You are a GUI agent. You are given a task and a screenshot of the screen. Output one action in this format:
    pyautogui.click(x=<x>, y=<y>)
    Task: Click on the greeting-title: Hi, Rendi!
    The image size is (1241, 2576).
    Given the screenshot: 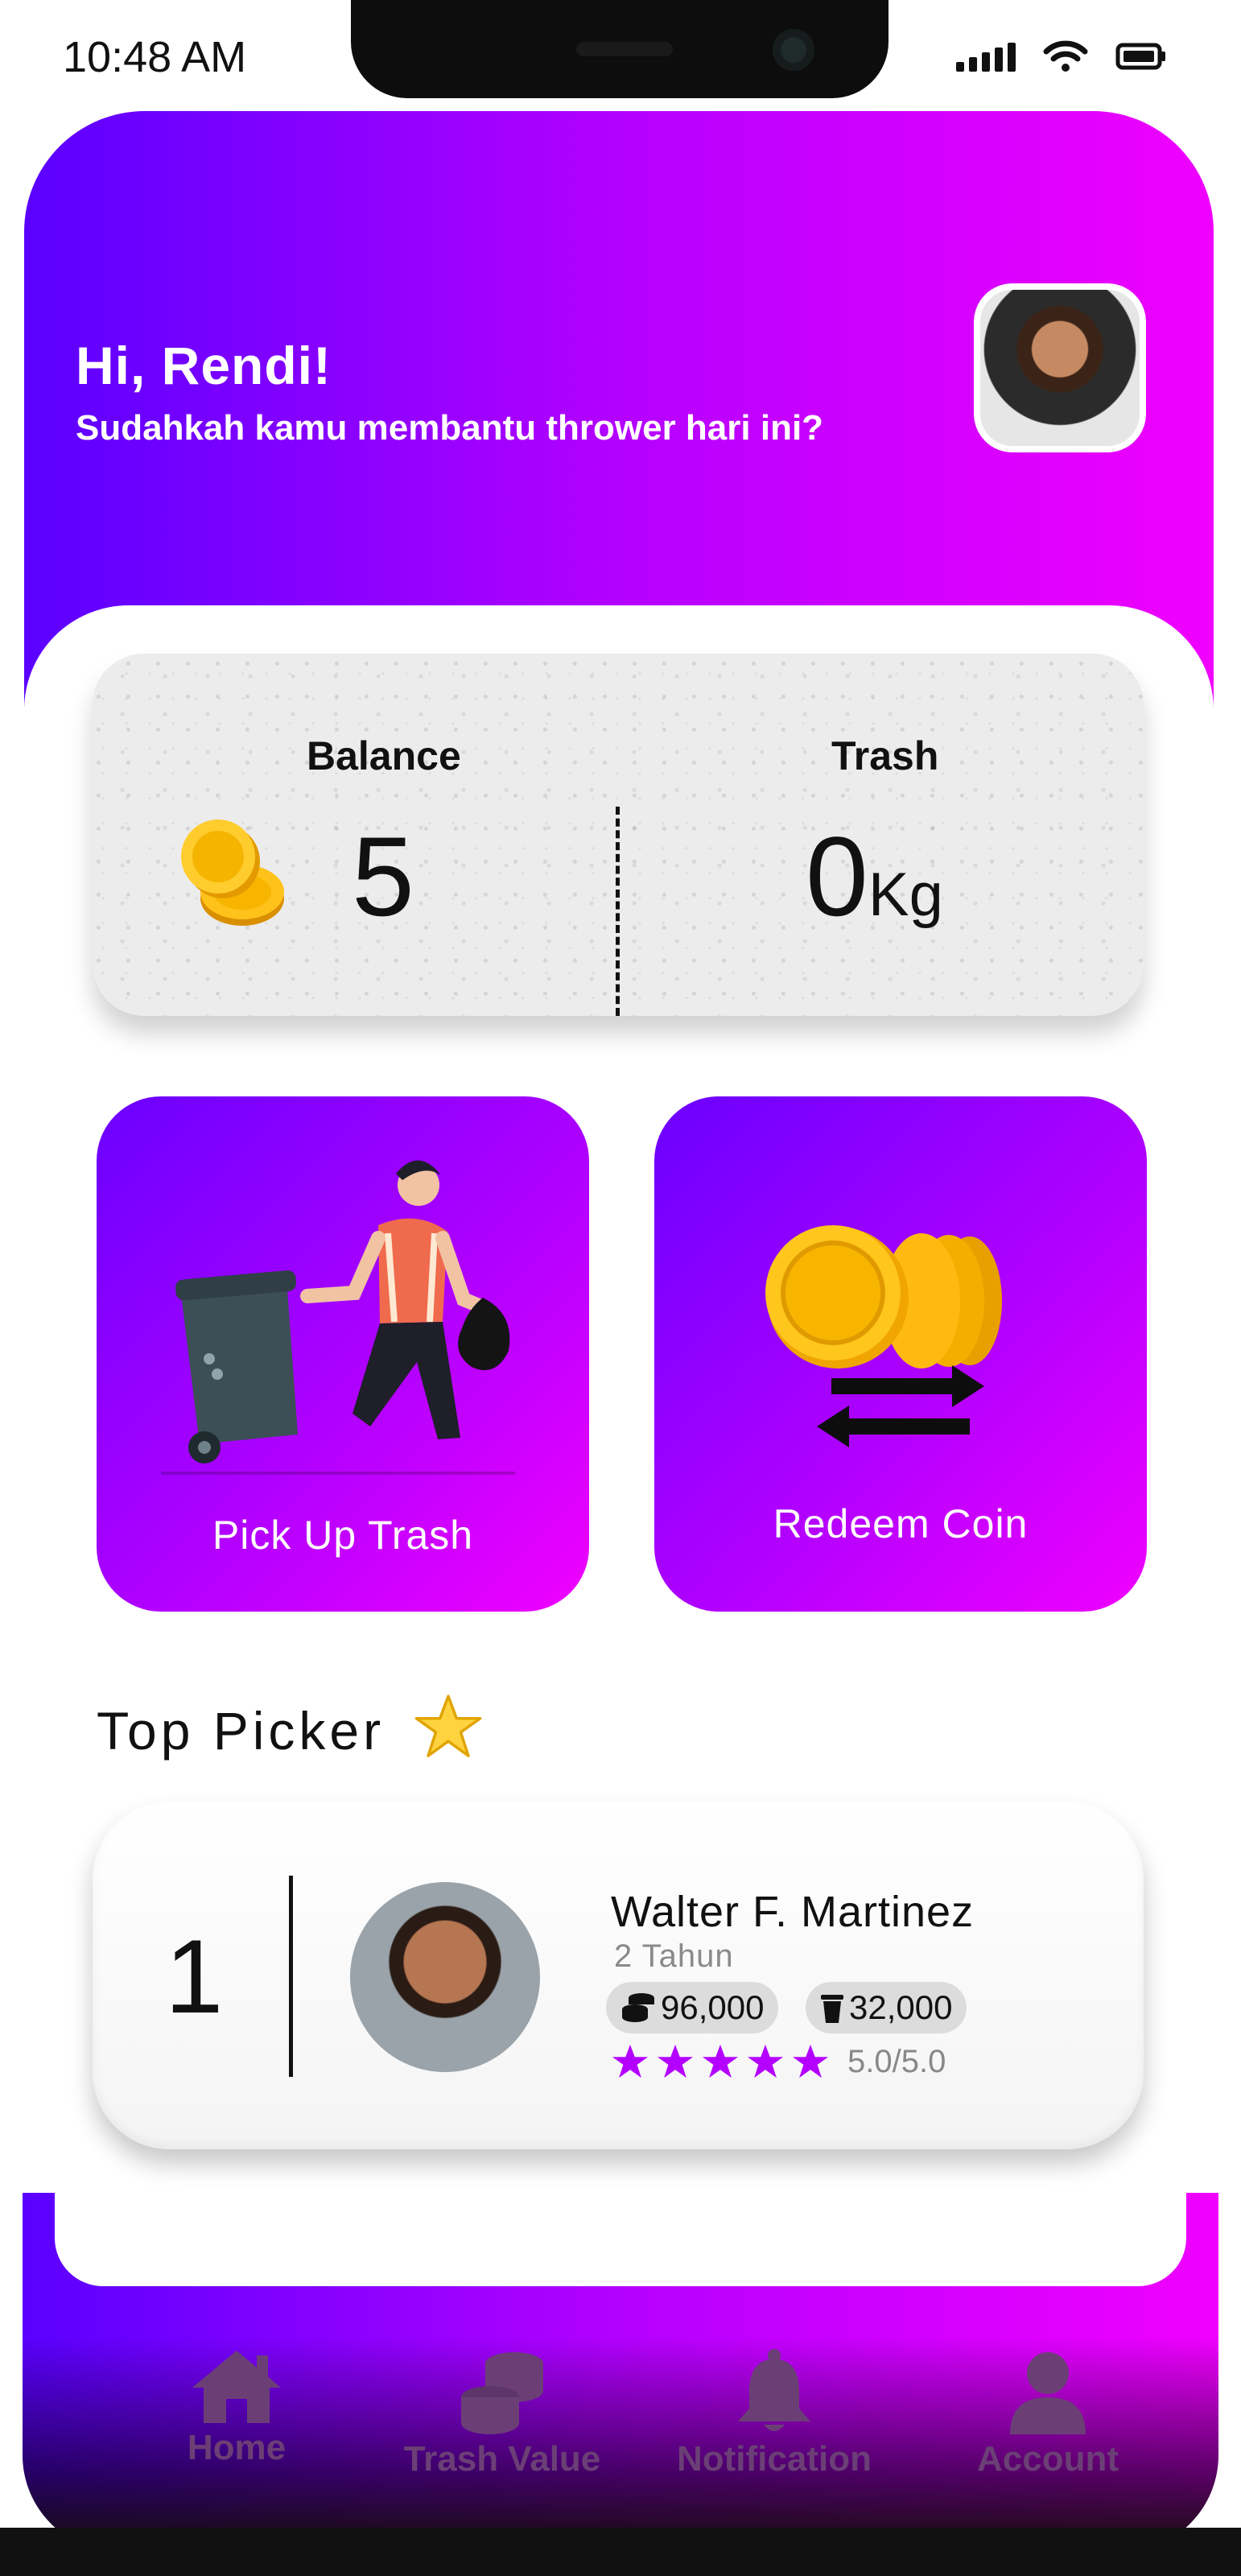 What is the action you would take?
    pyautogui.click(x=204, y=365)
    